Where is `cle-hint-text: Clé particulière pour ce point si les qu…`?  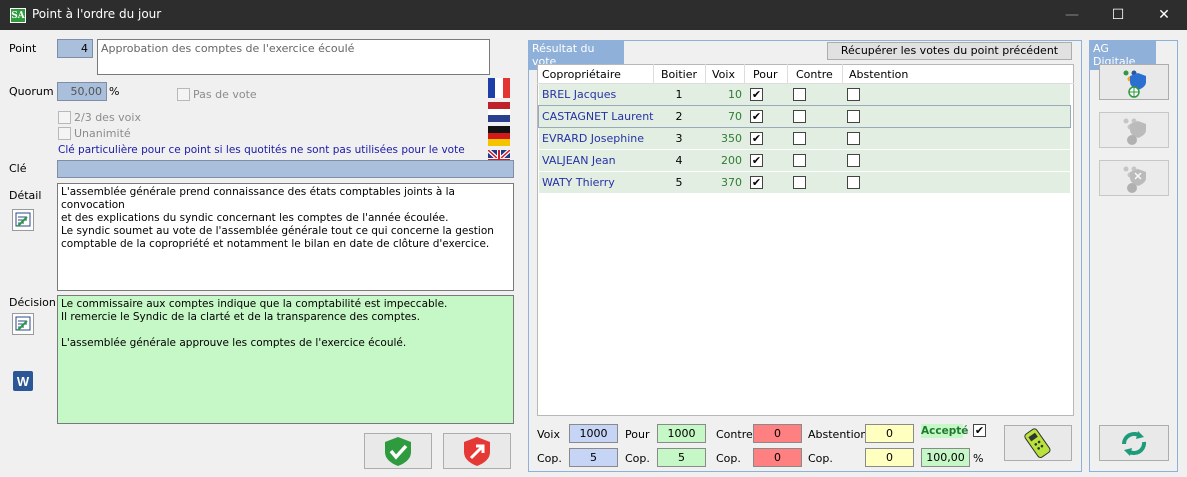
cle-hint-text: Clé particulière pour ce point si les qu… is located at coordinates (261, 150).